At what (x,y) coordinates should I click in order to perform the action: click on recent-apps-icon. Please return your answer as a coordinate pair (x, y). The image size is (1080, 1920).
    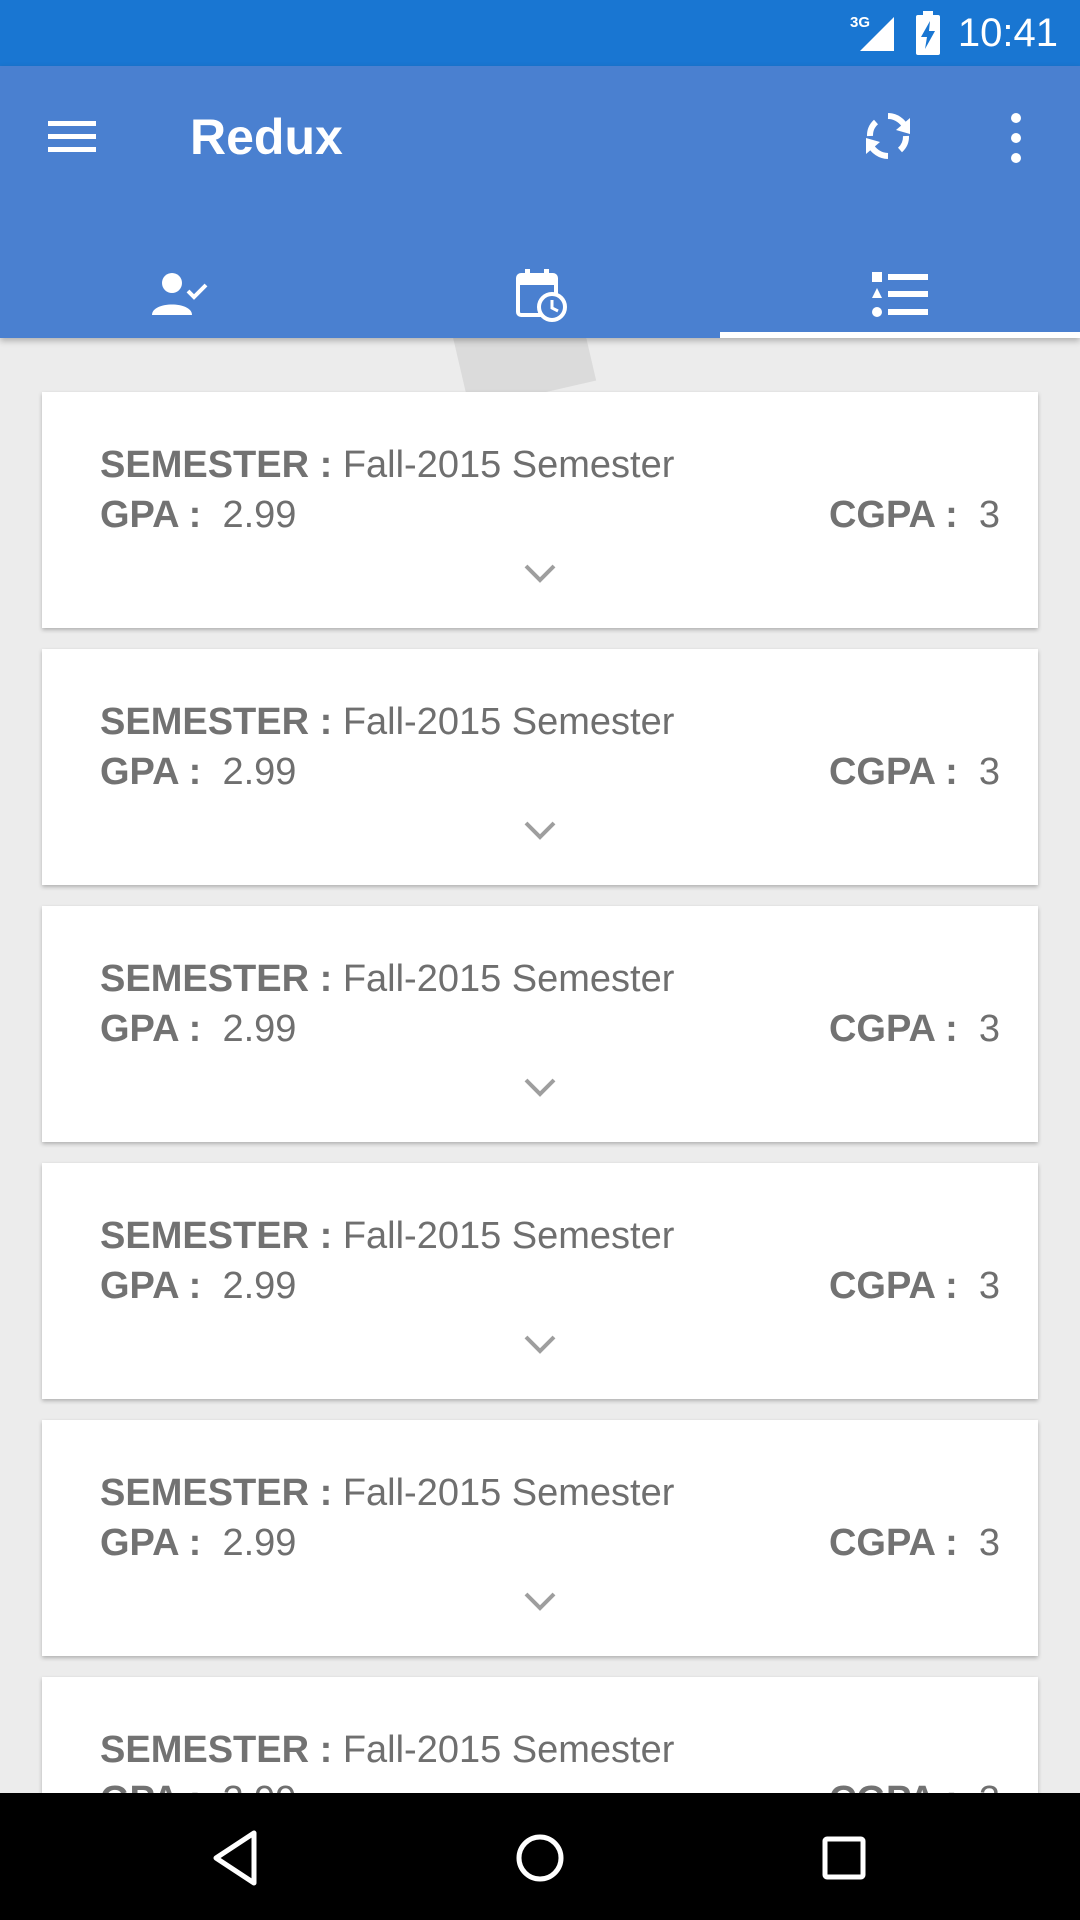
    Looking at the image, I should click on (844, 1858).